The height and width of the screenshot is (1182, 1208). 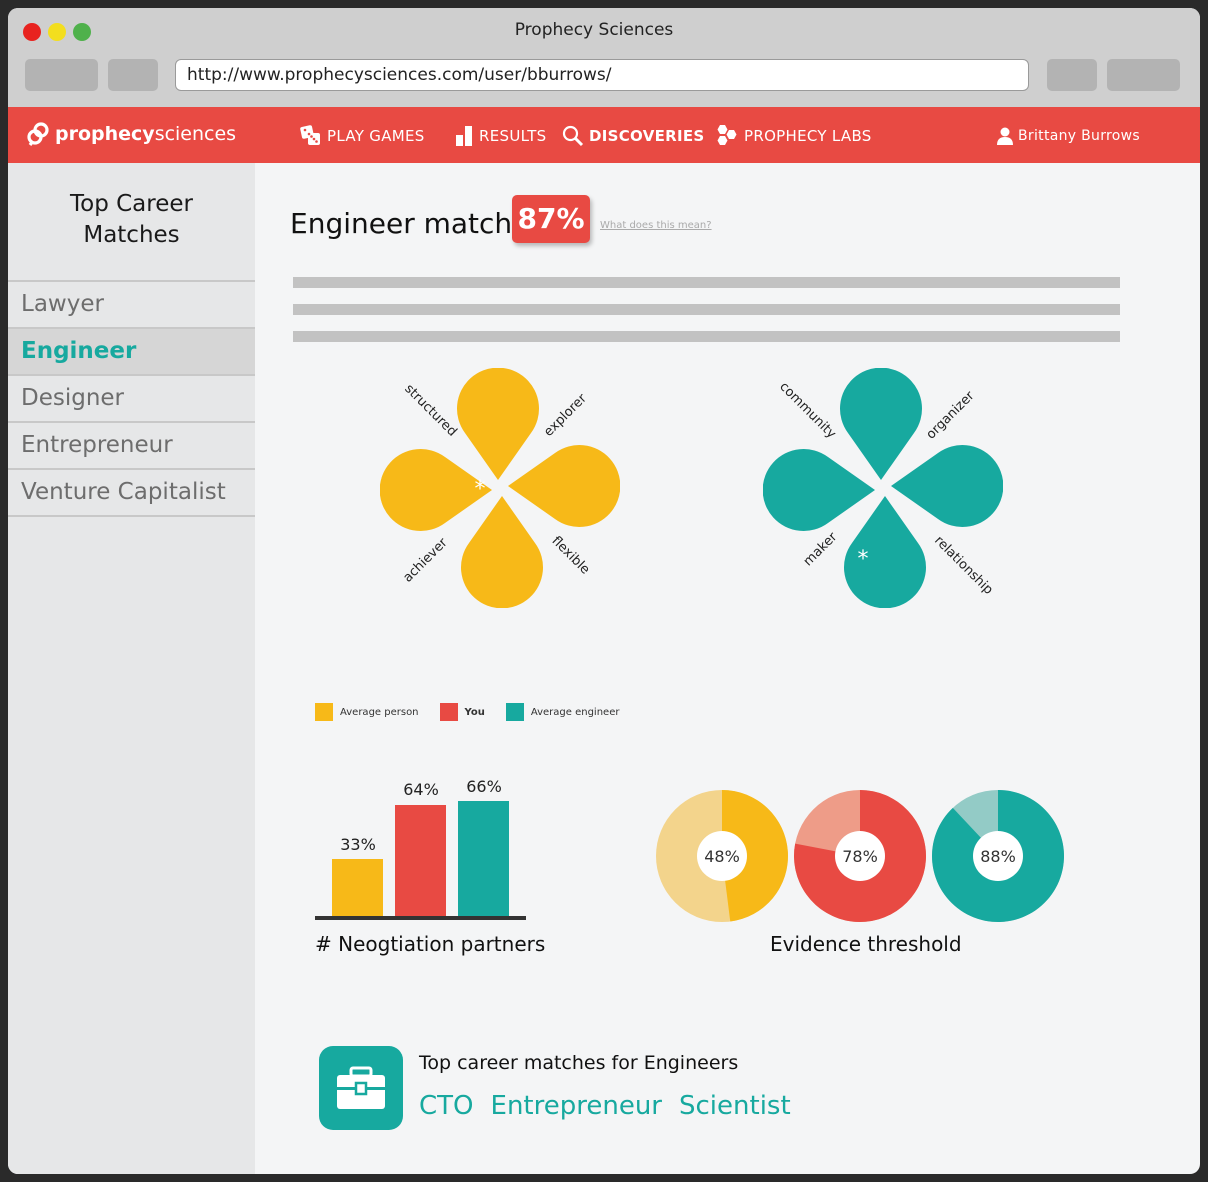 What do you see at coordinates (808, 136) in the screenshot?
I see `nav-prophecy-labs-label: PROPHECY LABS` at bounding box center [808, 136].